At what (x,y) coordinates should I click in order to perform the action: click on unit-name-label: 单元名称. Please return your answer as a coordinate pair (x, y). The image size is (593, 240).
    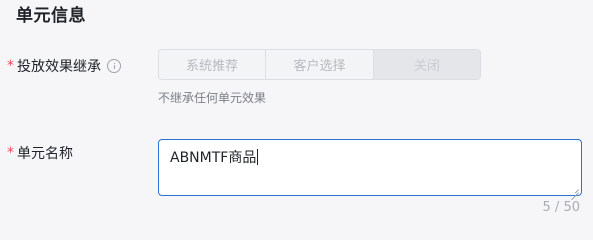
    Looking at the image, I should click on (45, 154).